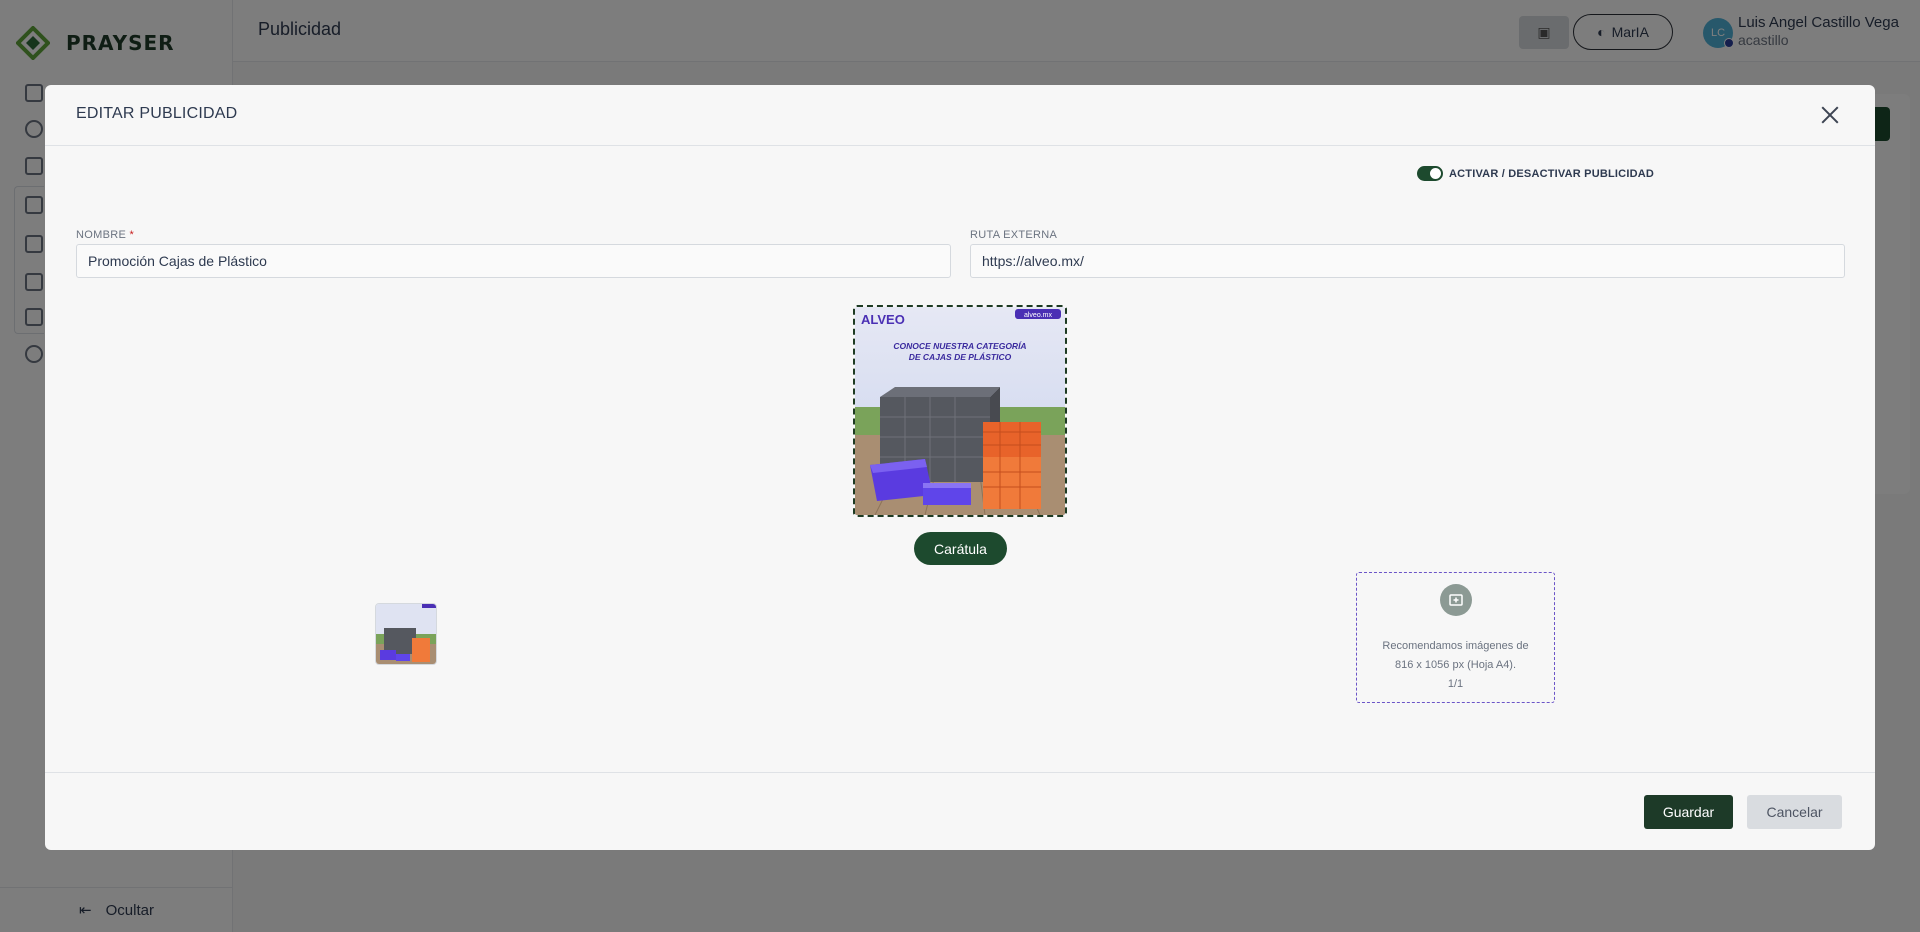  Describe the element at coordinates (1830, 115) in the screenshot. I see `close-icon` at that location.